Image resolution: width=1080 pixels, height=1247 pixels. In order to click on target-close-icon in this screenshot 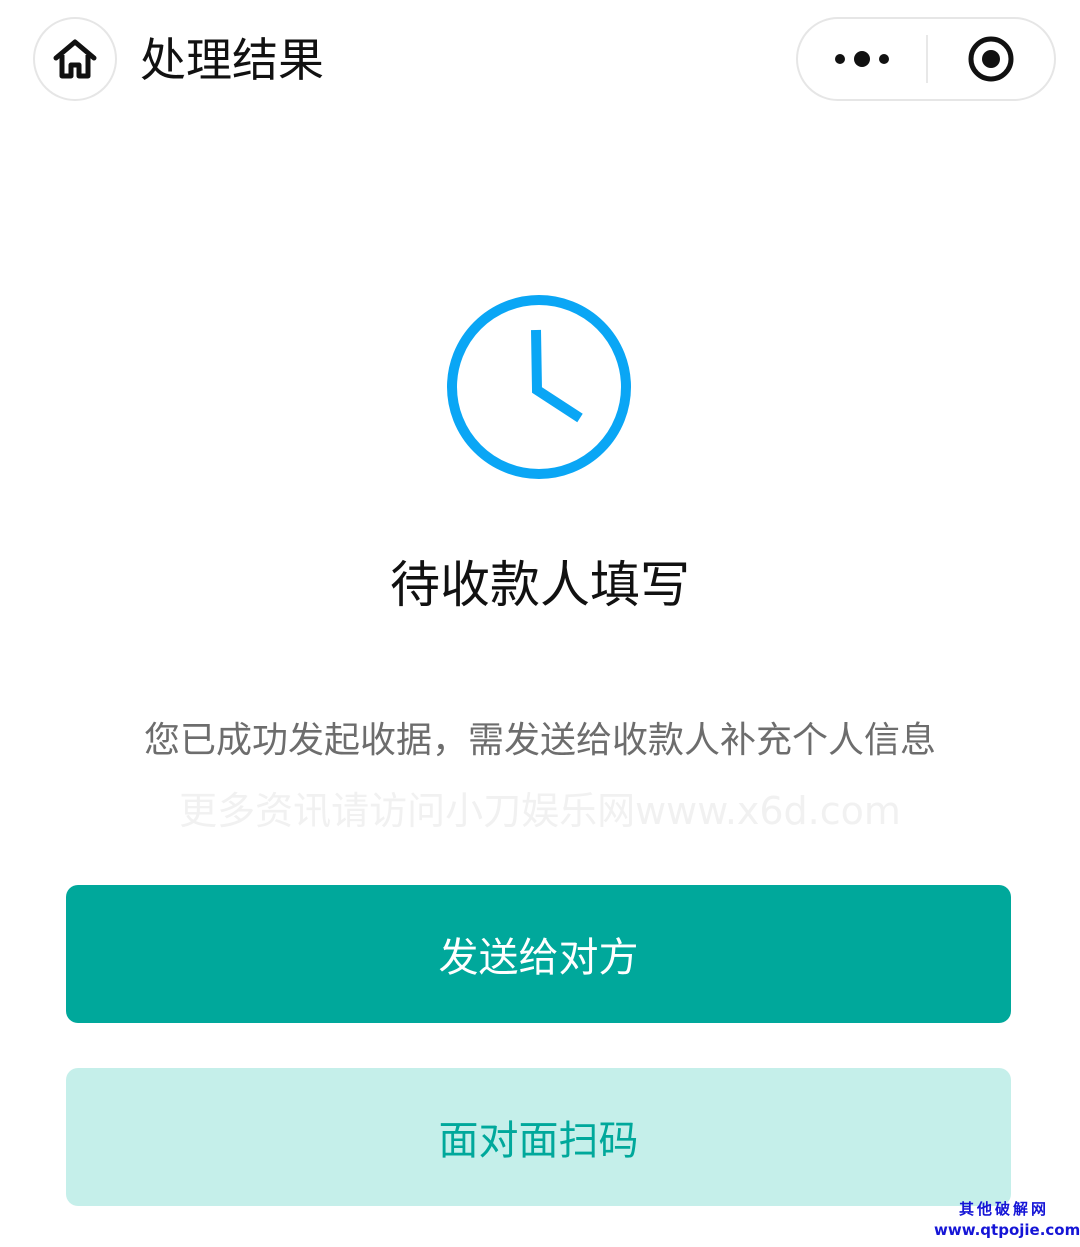, I will do `click(991, 59)`.